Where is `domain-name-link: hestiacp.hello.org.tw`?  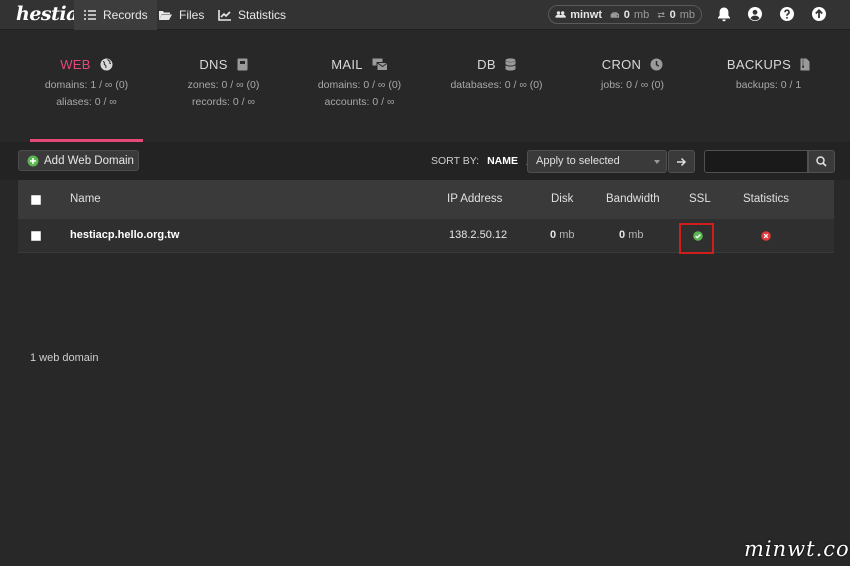
domain-name-link: hestiacp.hello.org.tw is located at coordinates (124, 235).